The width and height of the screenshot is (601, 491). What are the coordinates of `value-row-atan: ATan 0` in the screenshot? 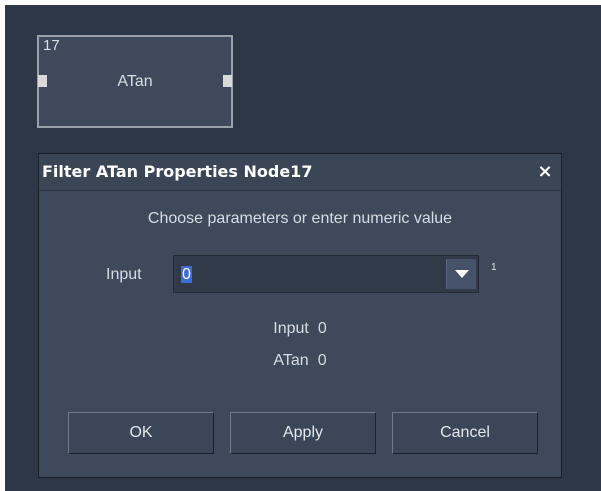 It's located at (300, 361).